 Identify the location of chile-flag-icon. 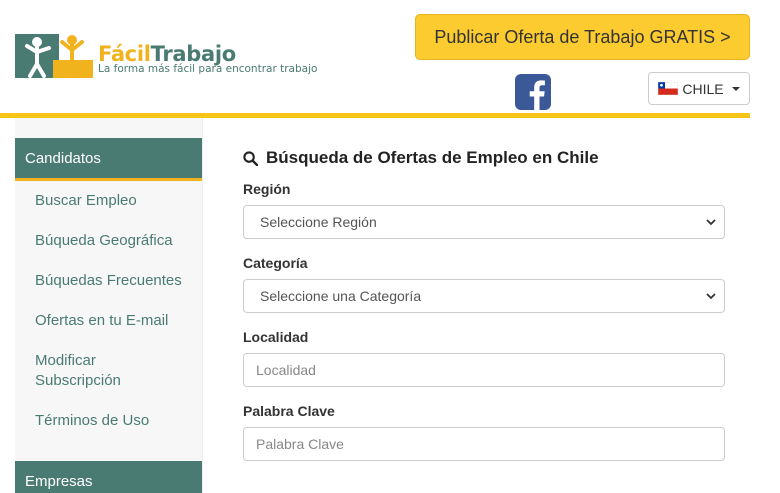
(668, 88).